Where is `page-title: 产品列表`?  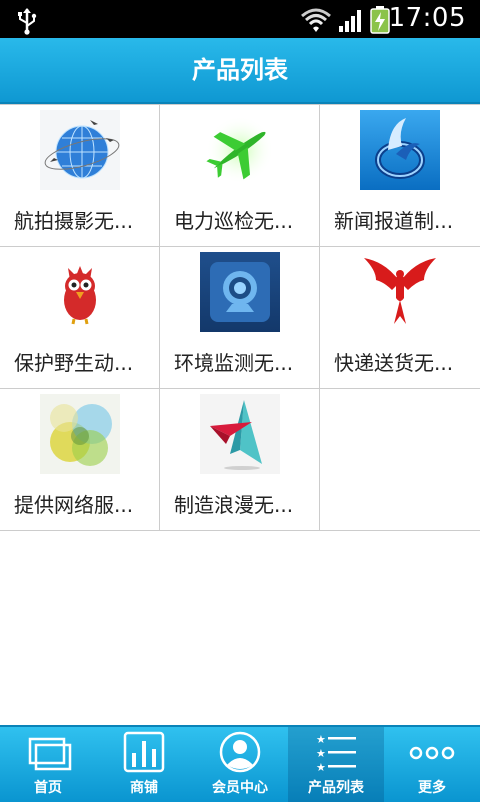
page-title: 产品列表 is located at coordinates (240, 70).